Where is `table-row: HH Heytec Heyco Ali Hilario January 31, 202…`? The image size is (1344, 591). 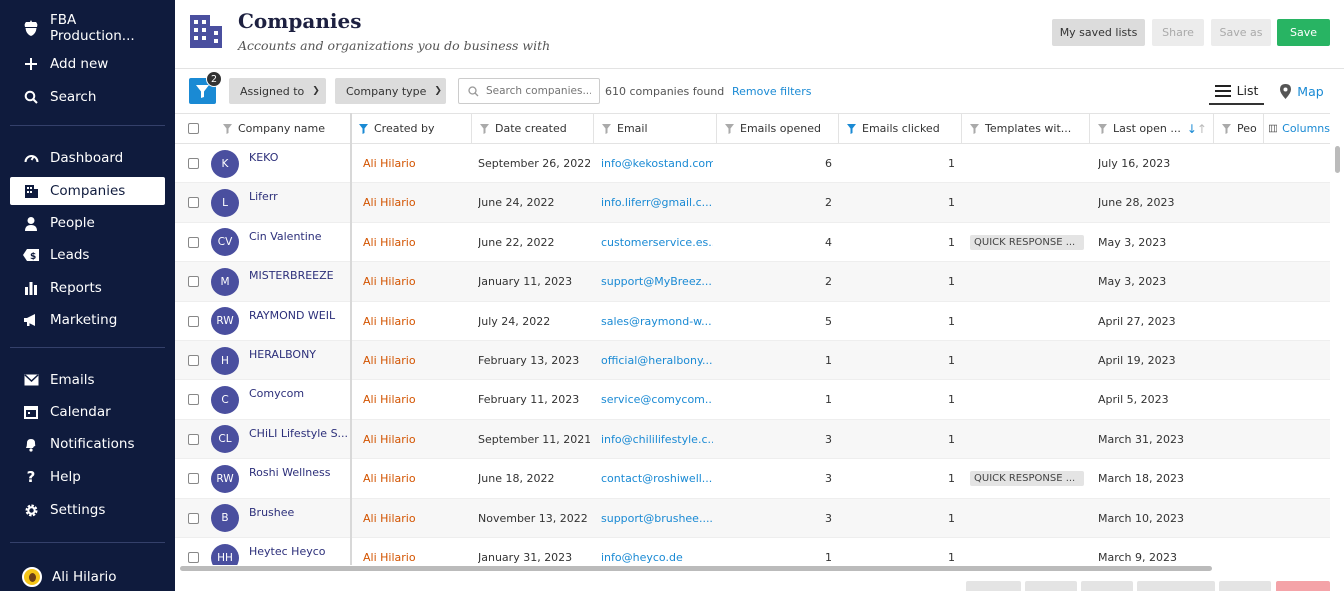
table-row: HH Heytec Heyco Ali Hilario January 31, 202… is located at coordinates (752, 551).